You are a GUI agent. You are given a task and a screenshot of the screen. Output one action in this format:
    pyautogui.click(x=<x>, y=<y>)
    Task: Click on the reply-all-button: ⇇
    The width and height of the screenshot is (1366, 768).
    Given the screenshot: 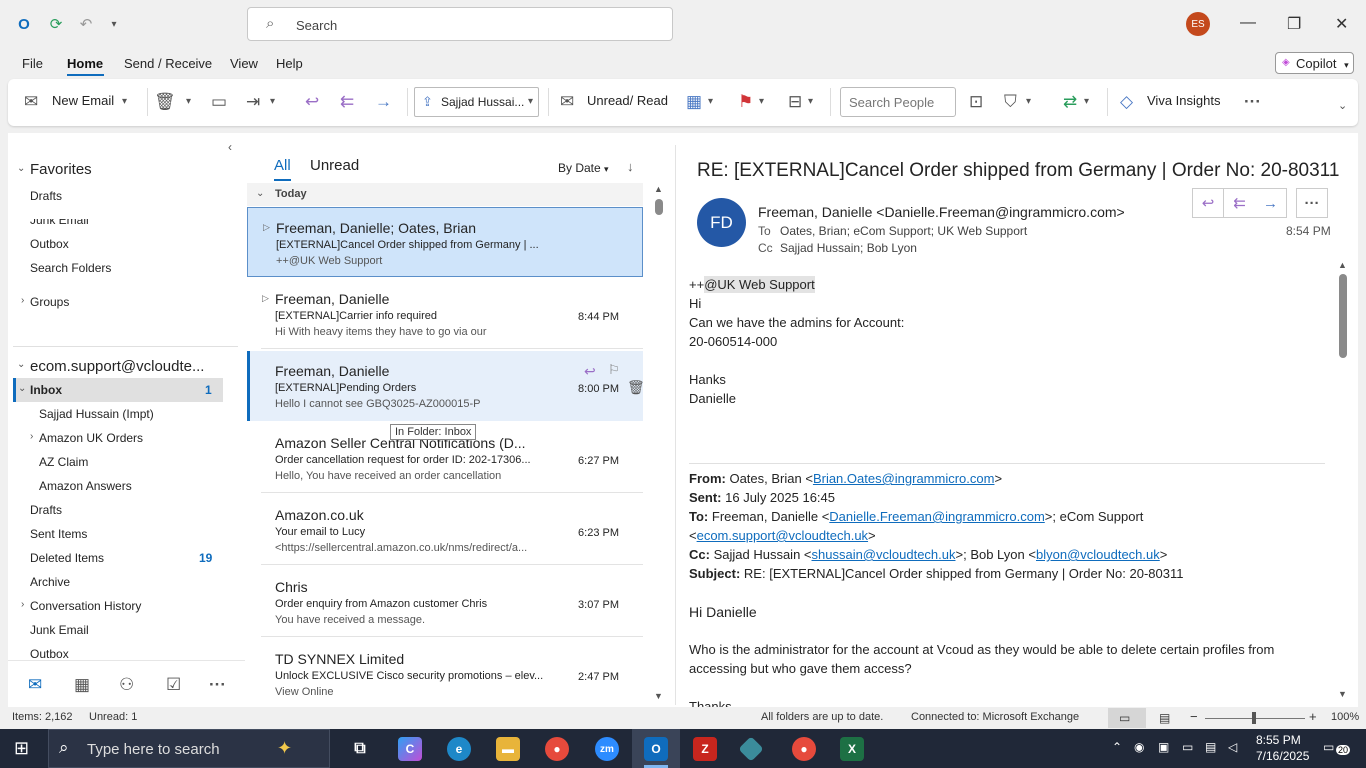 What is the action you would take?
    pyautogui.click(x=1240, y=203)
    